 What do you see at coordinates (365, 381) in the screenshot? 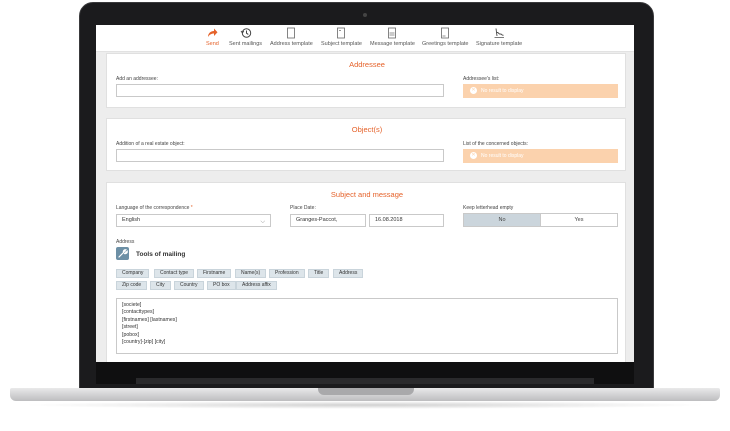
I see `taskbar` at bounding box center [365, 381].